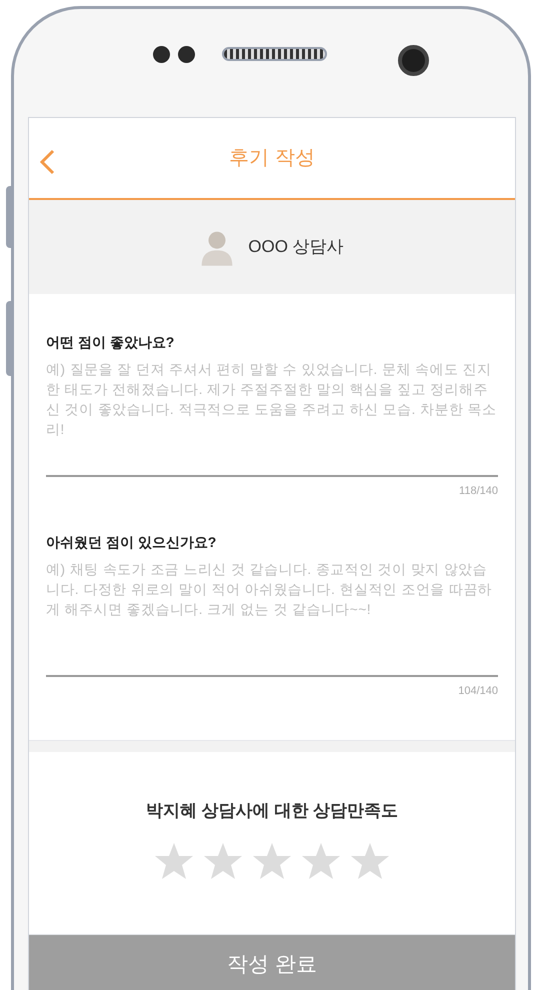  I want to click on counselor-name: OOO 상담사, so click(296, 247).